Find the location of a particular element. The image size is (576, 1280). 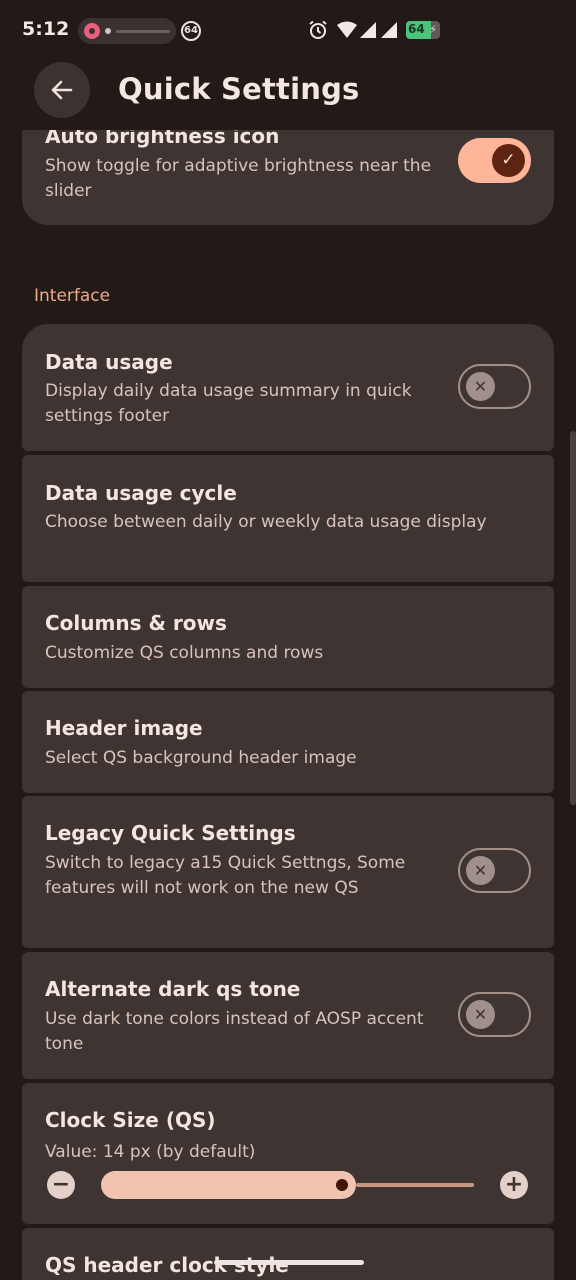

item-title: Data usage cycle is located at coordinates (141, 493).